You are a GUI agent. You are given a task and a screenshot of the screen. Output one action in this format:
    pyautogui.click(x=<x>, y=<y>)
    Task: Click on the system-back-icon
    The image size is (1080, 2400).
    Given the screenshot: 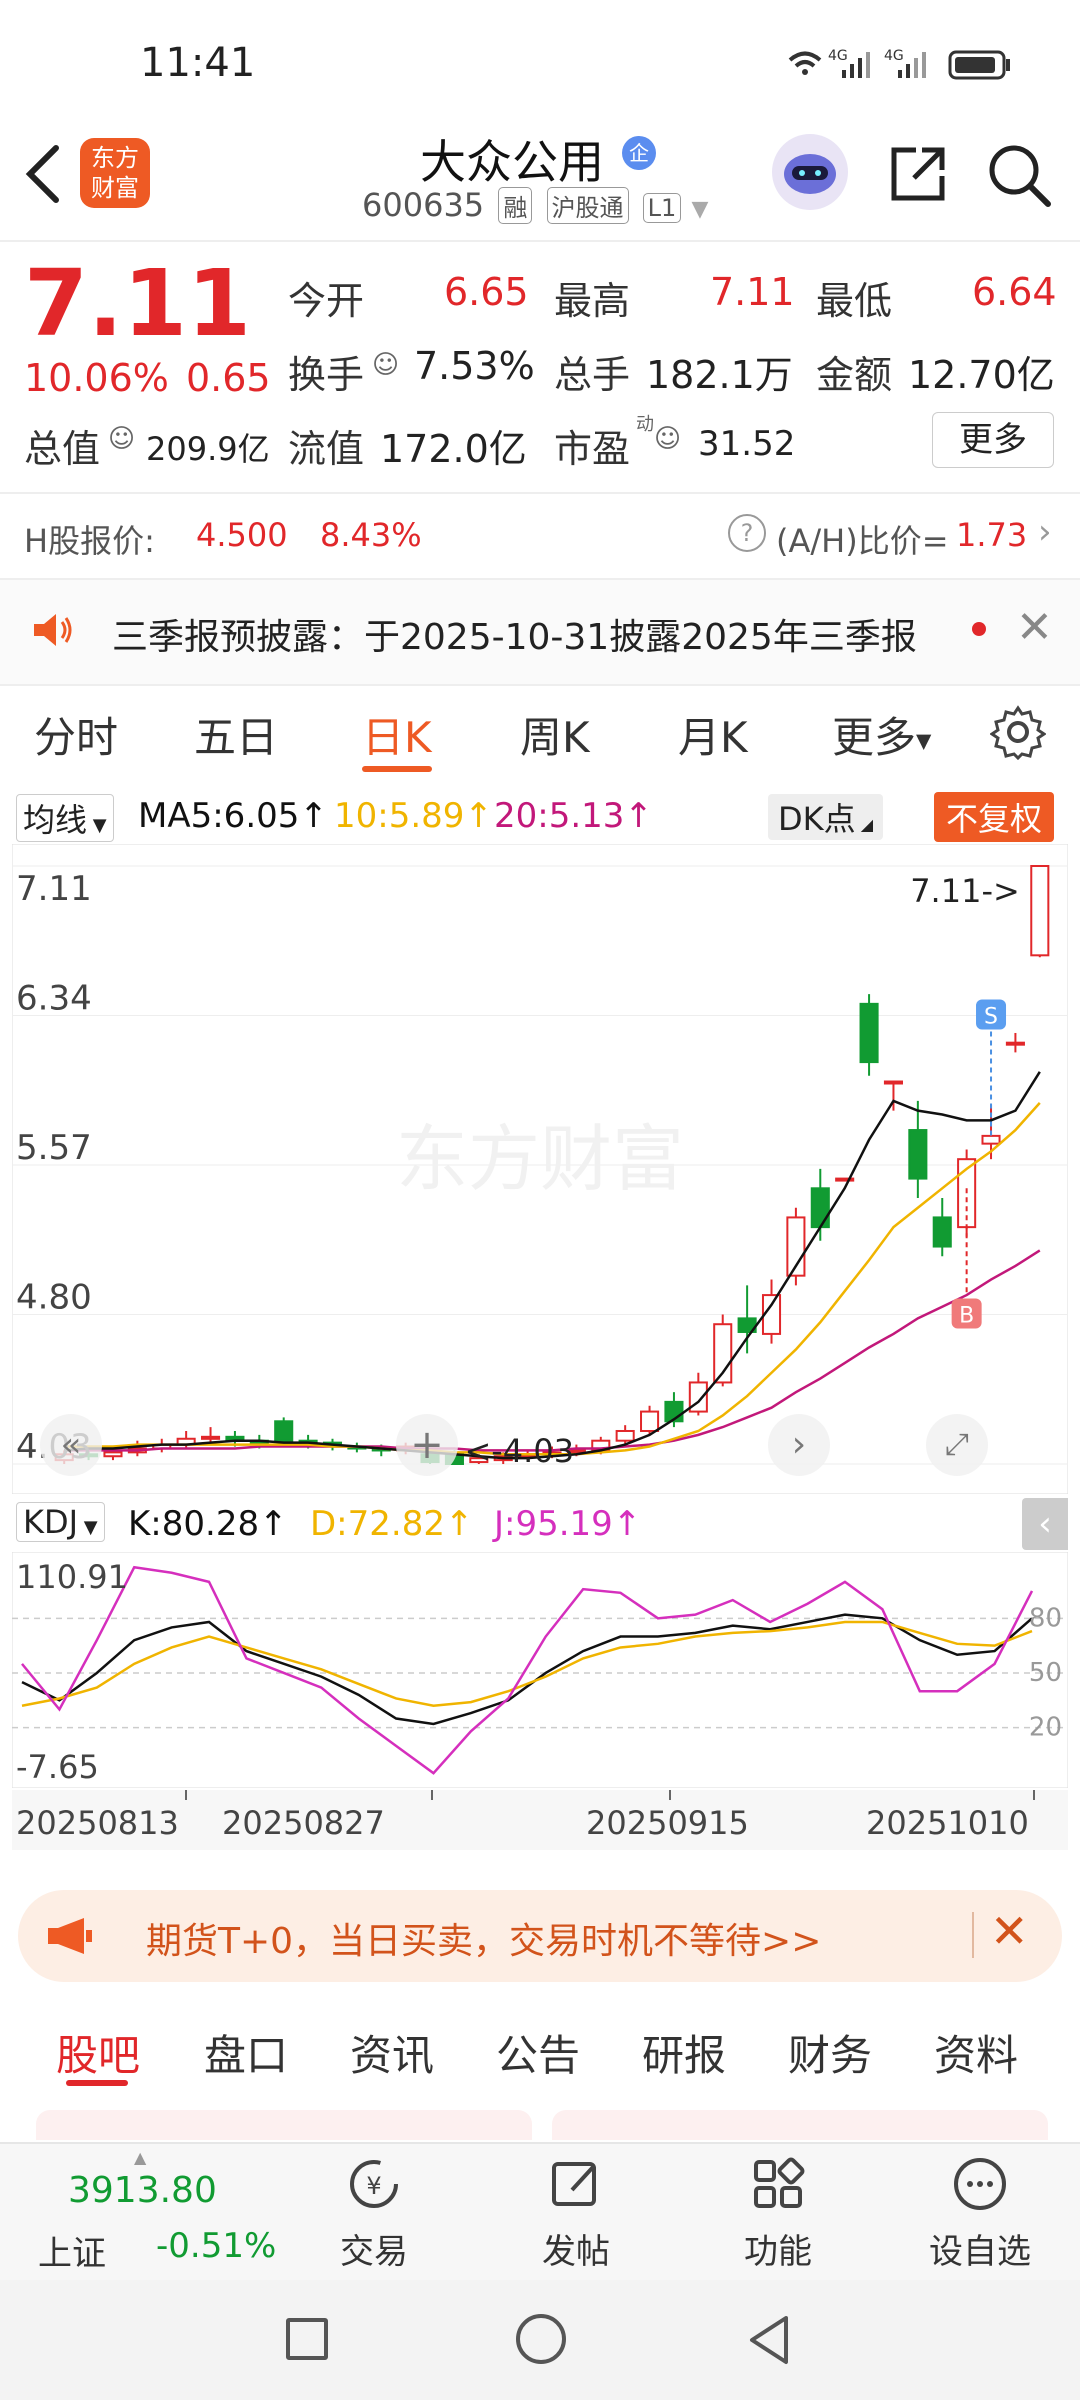 What is the action you would take?
    pyautogui.click(x=769, y=2342)
    